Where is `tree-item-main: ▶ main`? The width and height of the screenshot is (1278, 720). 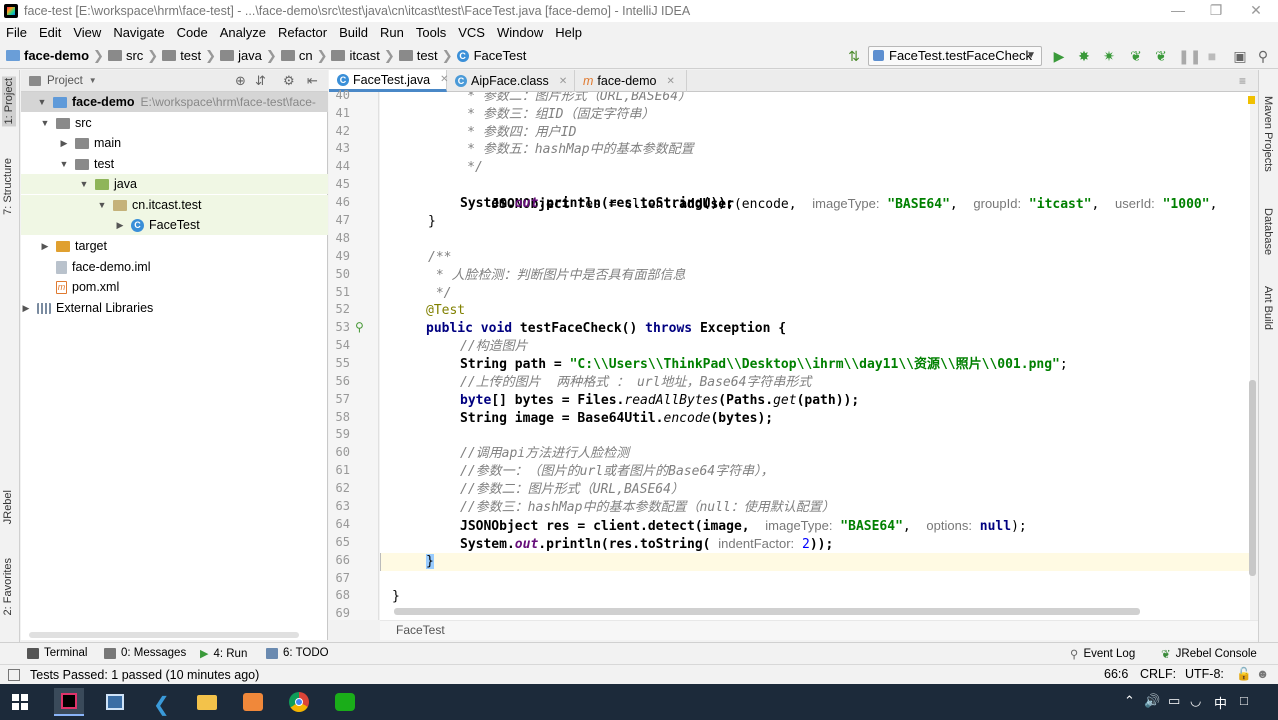 tree-item-main: ▶ main is located at coordinates (174, 143).